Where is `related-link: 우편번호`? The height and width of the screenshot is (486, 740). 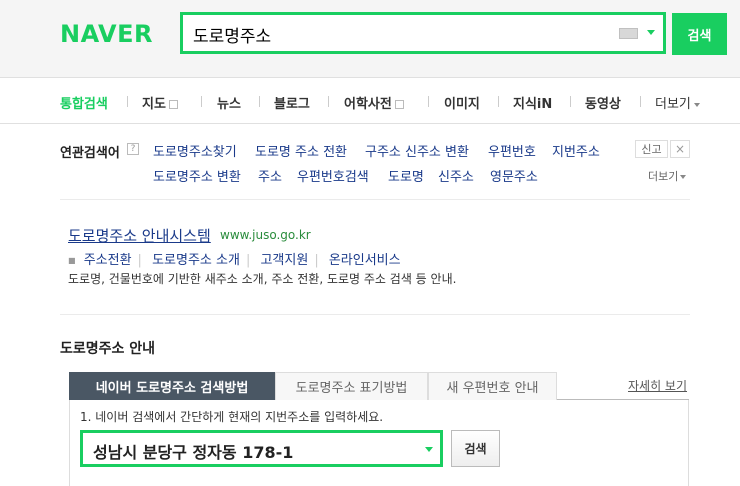
related-link: 우편번호 is located at coordinates (512, 150).